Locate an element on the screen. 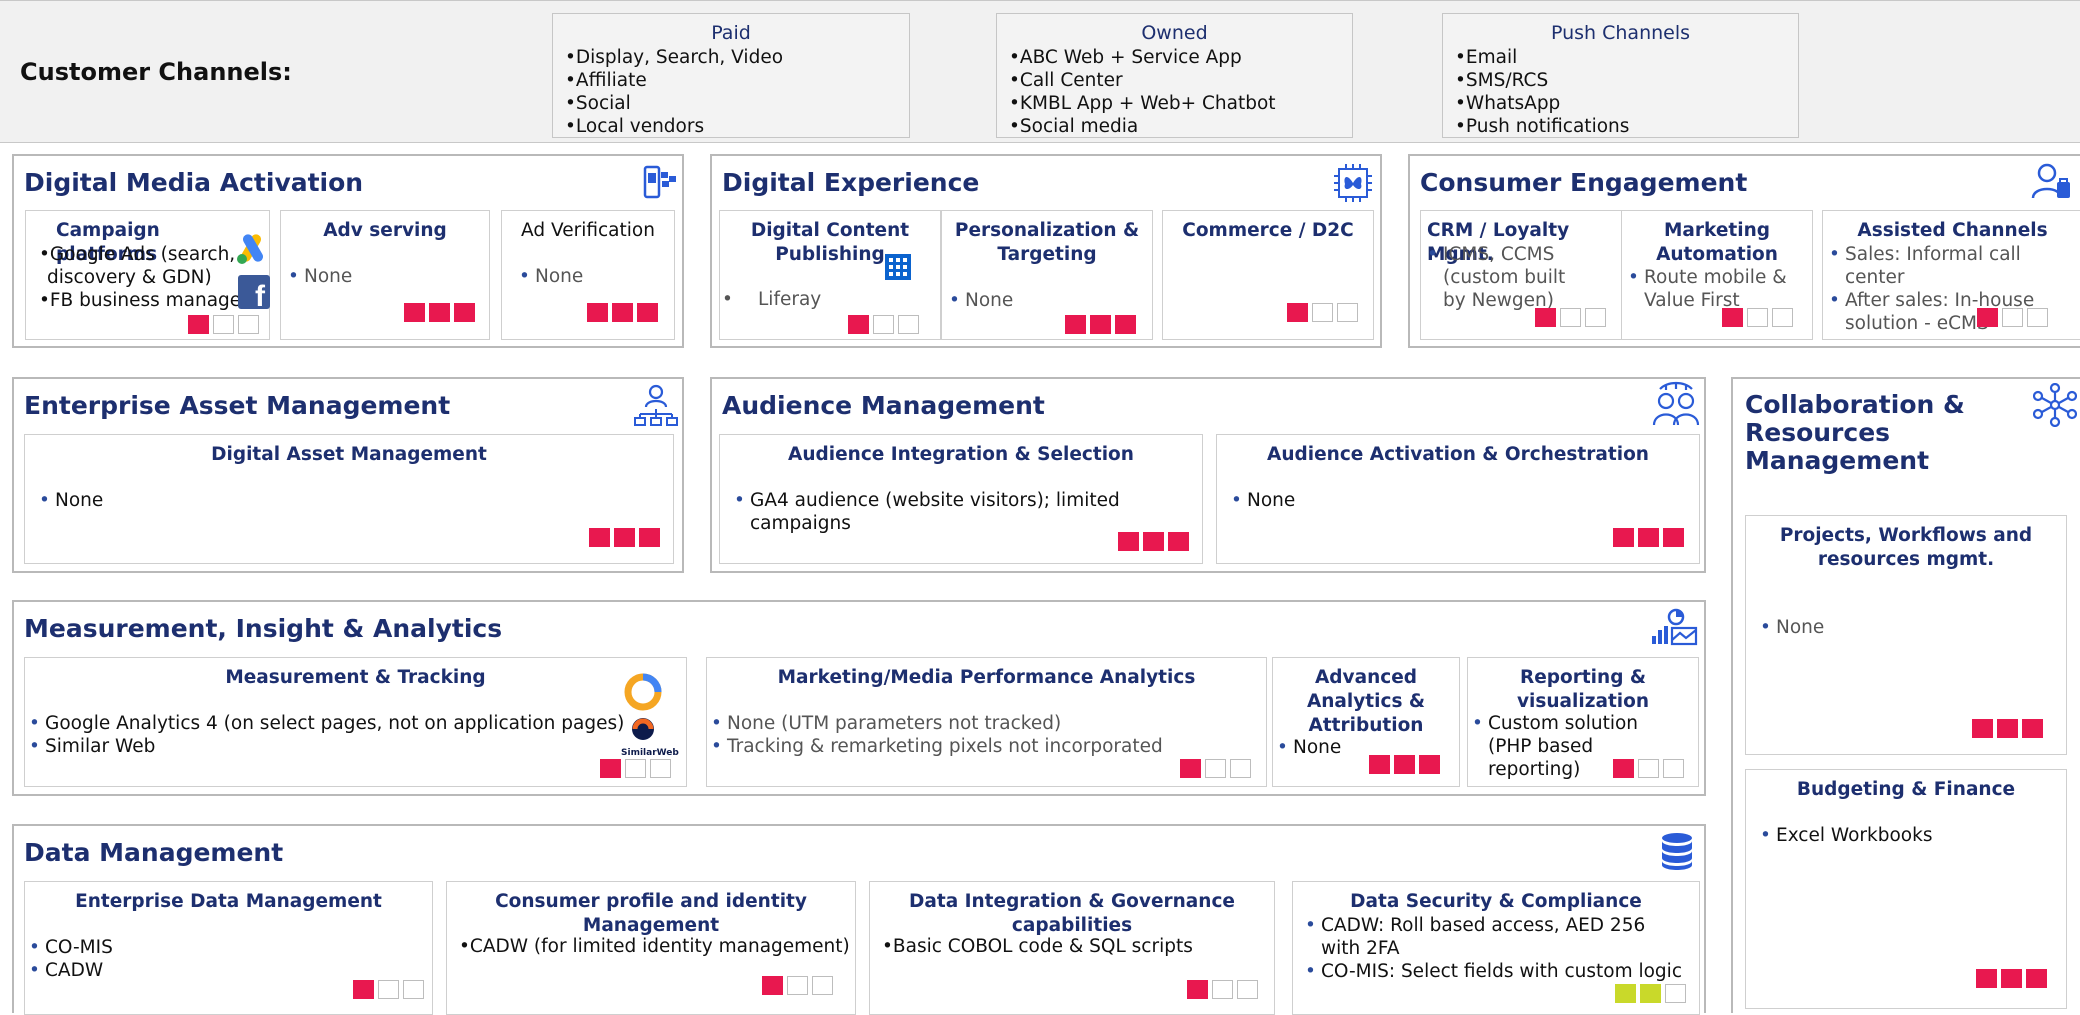  card-list: Excel Workbooks is located at coordinates (1846, 835).